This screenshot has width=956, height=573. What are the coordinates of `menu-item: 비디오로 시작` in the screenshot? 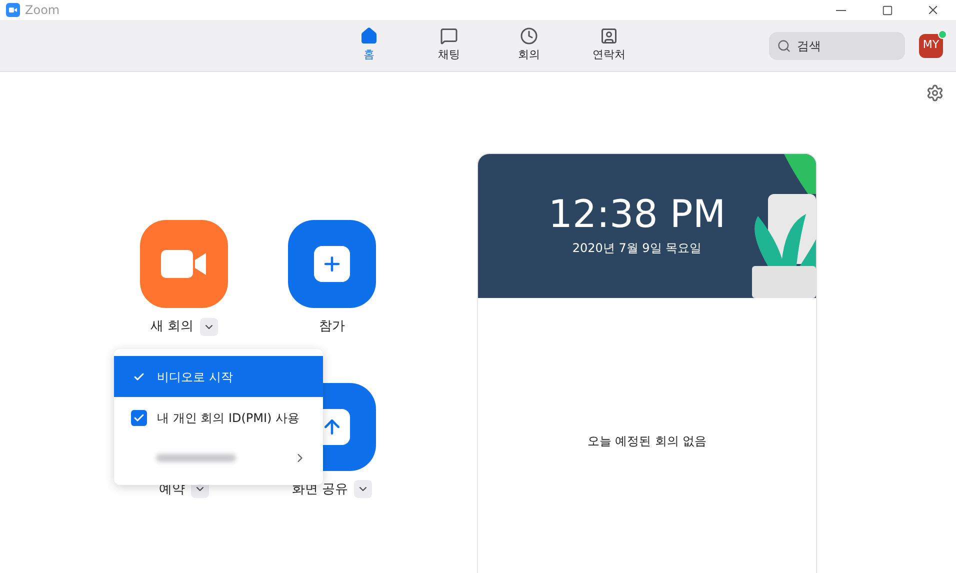 It's located at (218, 376).